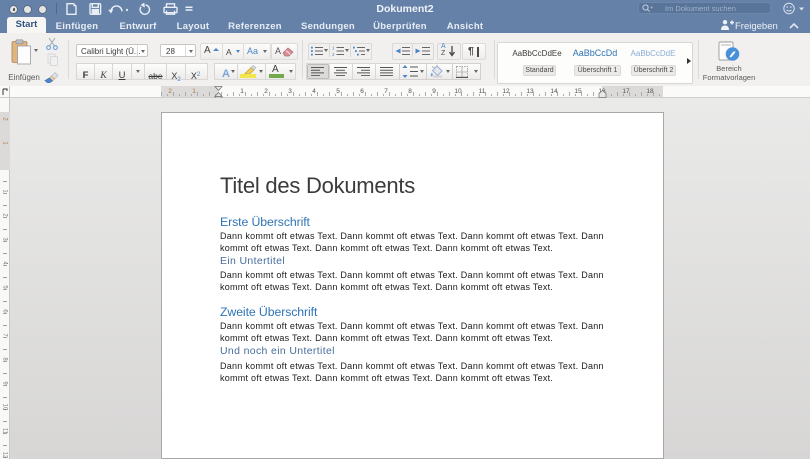 The width and height of the screenshot is (810, 459). I want to click on svg-text: 2, so click(333, 54).